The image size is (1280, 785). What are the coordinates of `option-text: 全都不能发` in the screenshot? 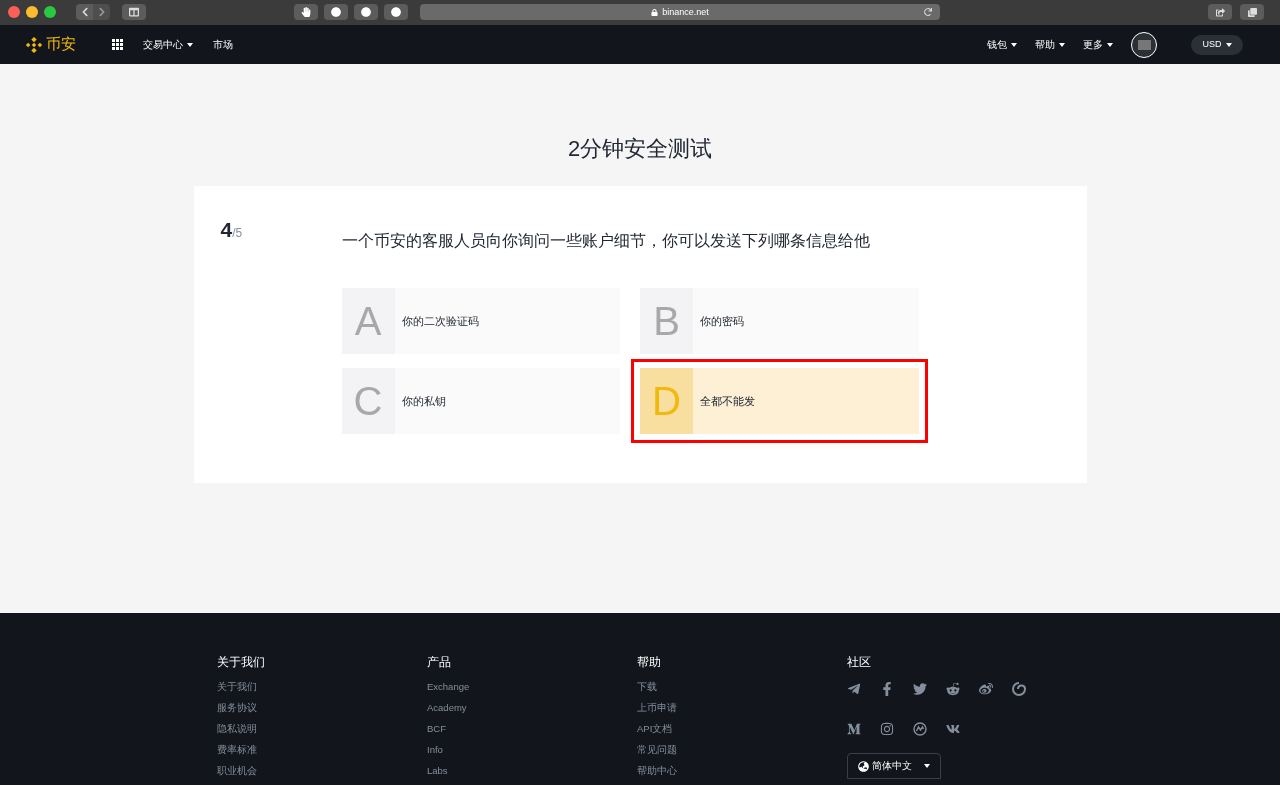 It's located at (727, 402).